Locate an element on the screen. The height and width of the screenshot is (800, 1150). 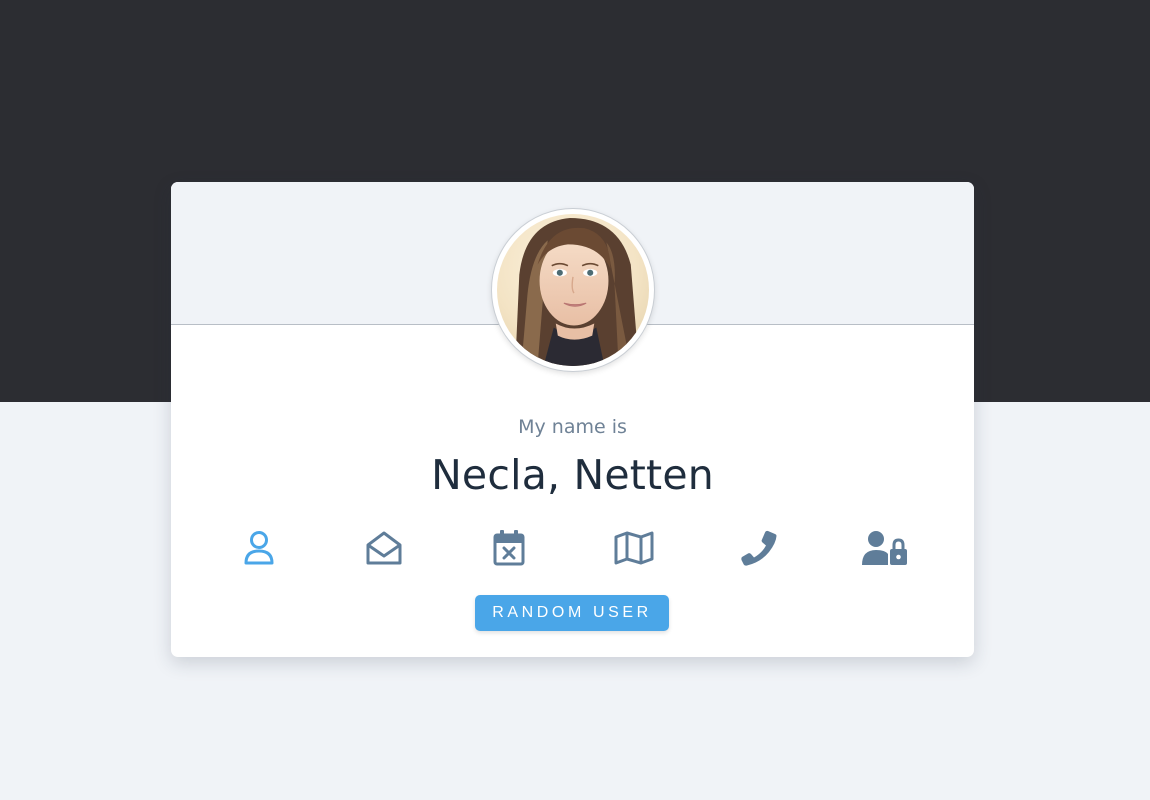
envelope-open-icon is located at coordinates (384, 548).